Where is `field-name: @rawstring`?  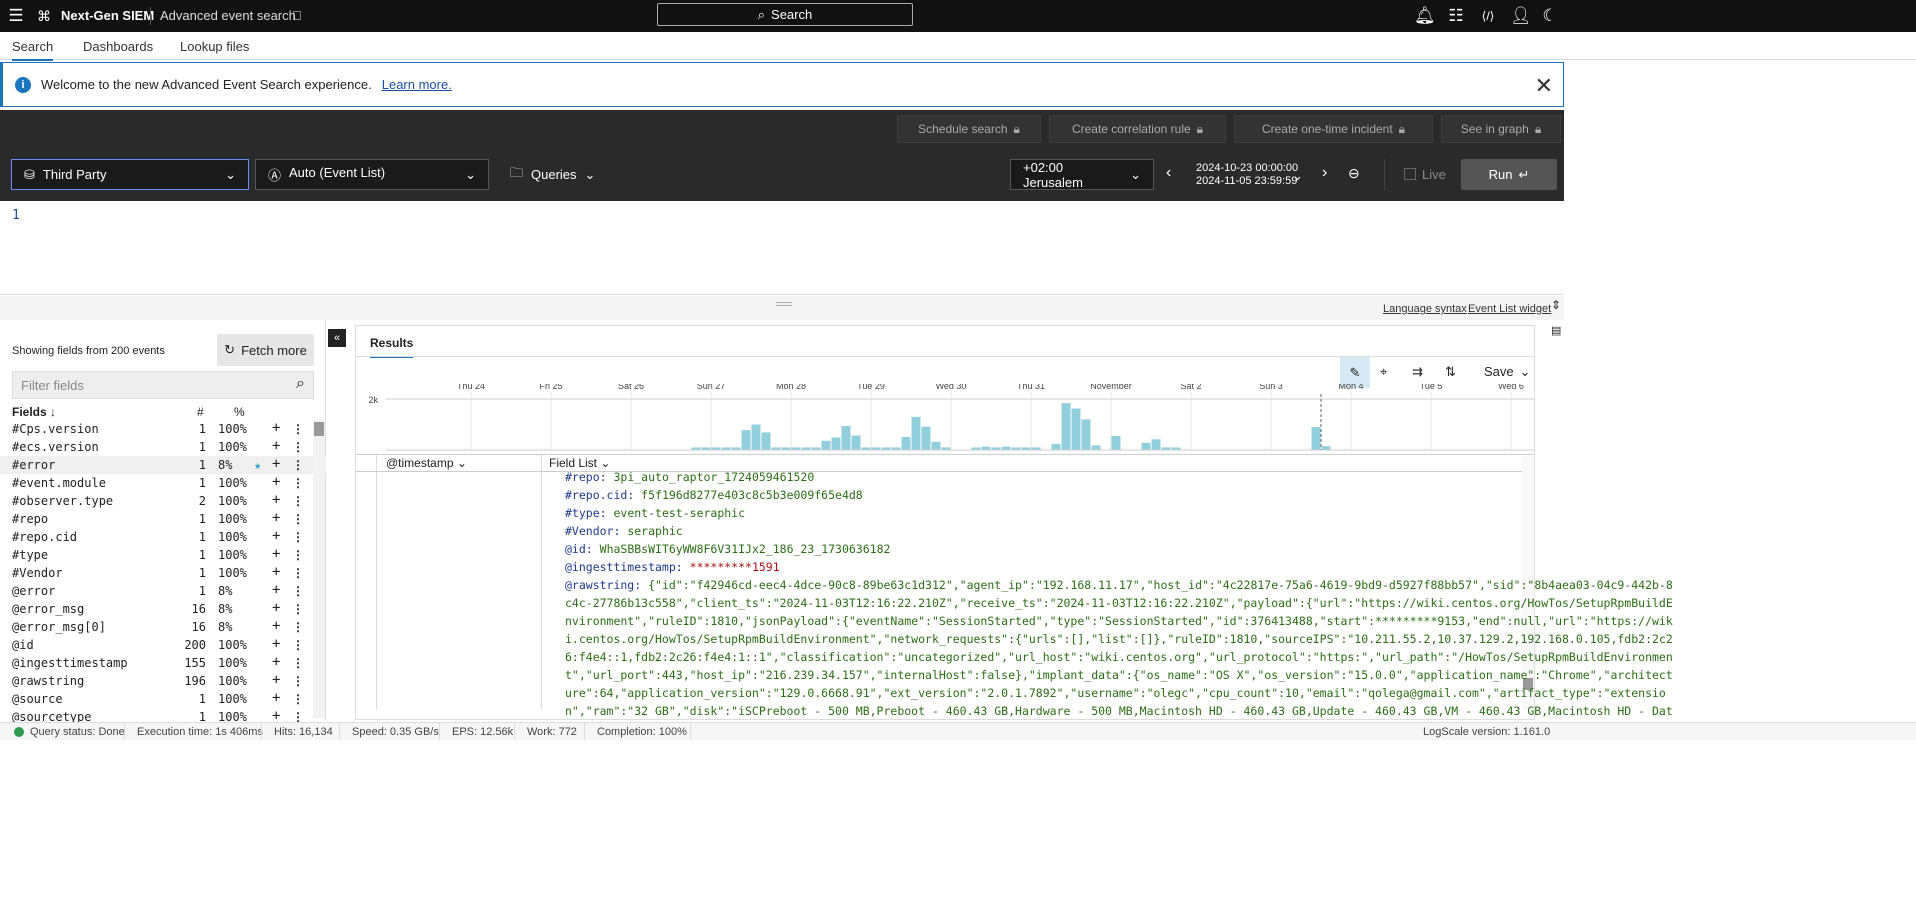
field-name: @rawstring is located at coordinates (48, 681).